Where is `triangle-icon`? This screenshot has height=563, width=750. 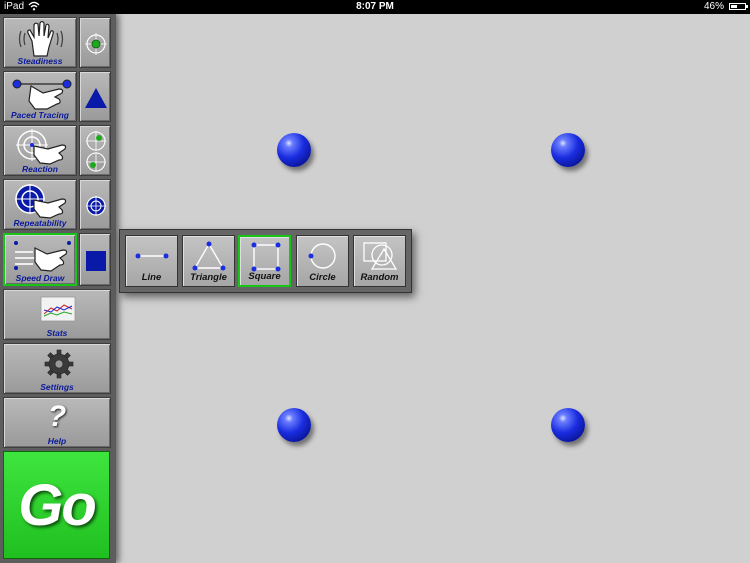
triangle-icon is located at coordinates (209, 256).